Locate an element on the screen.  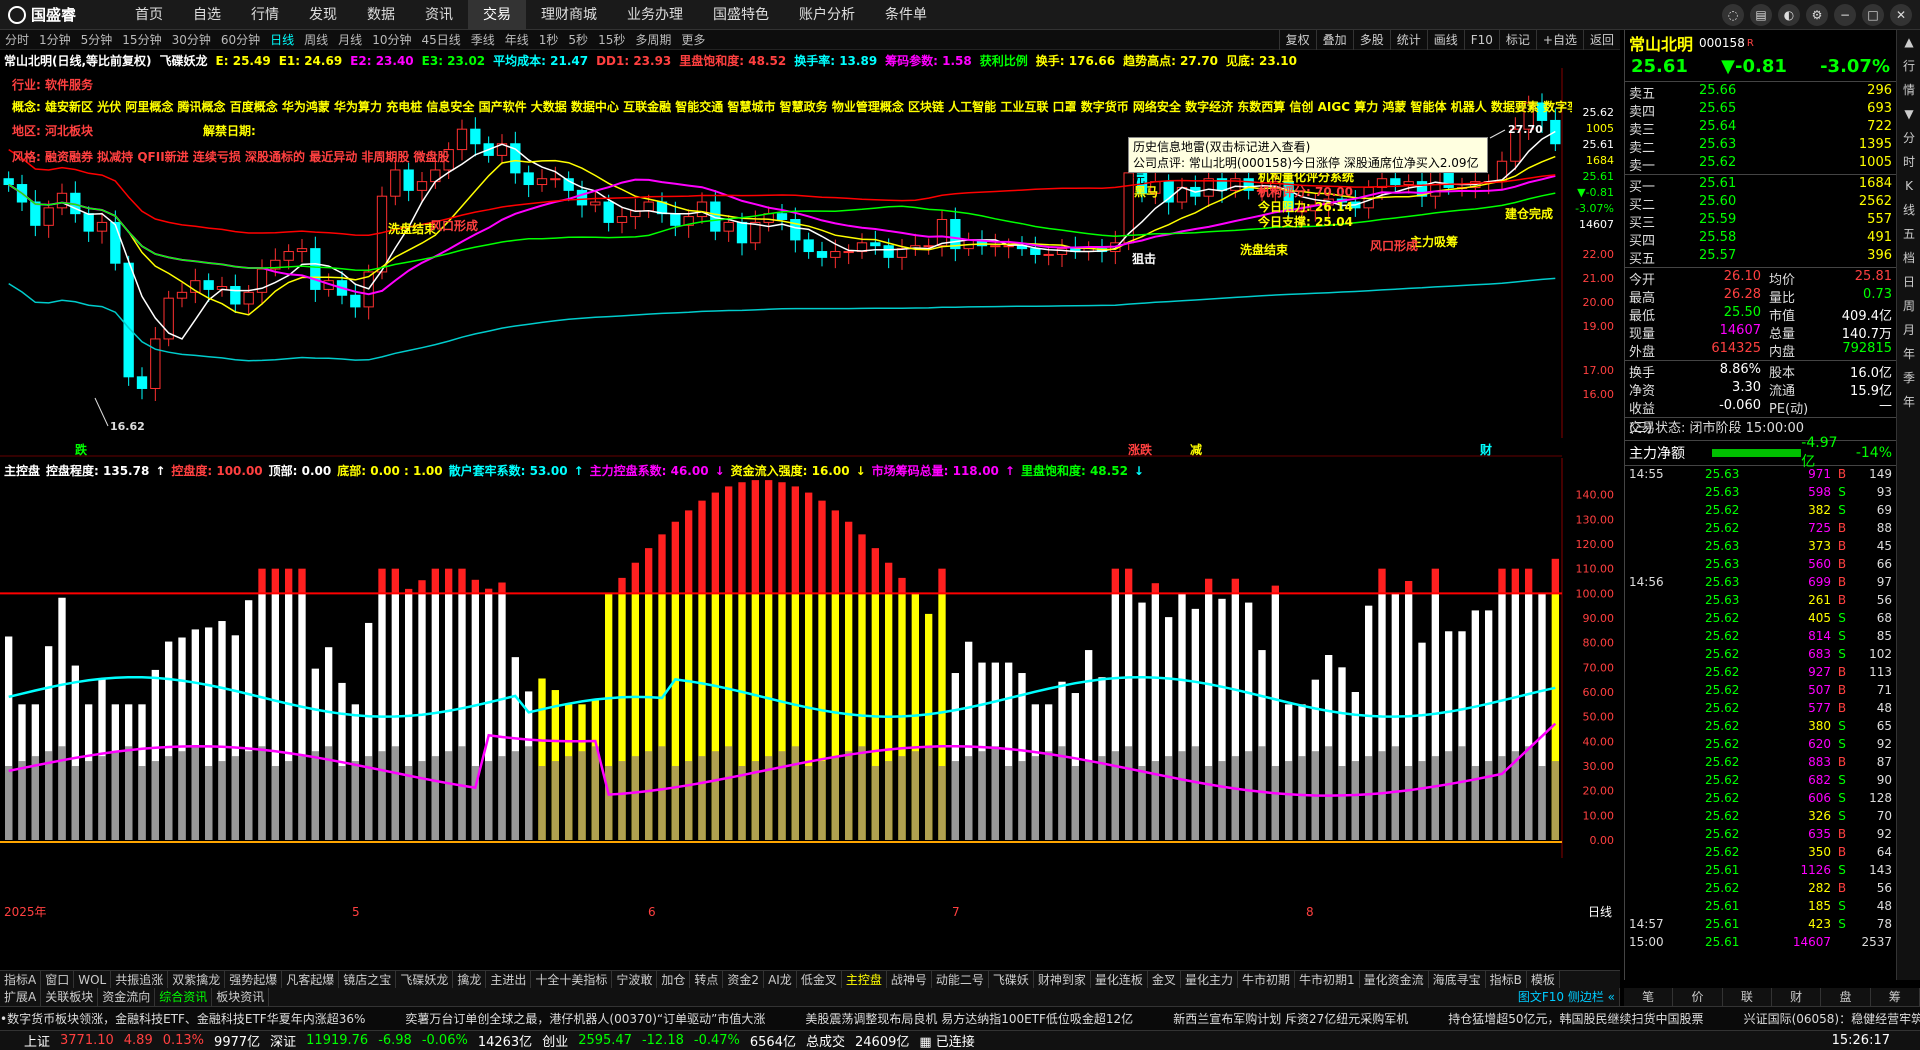
indicator-tab-1: 窗口 is located at coordinates (58, 979).